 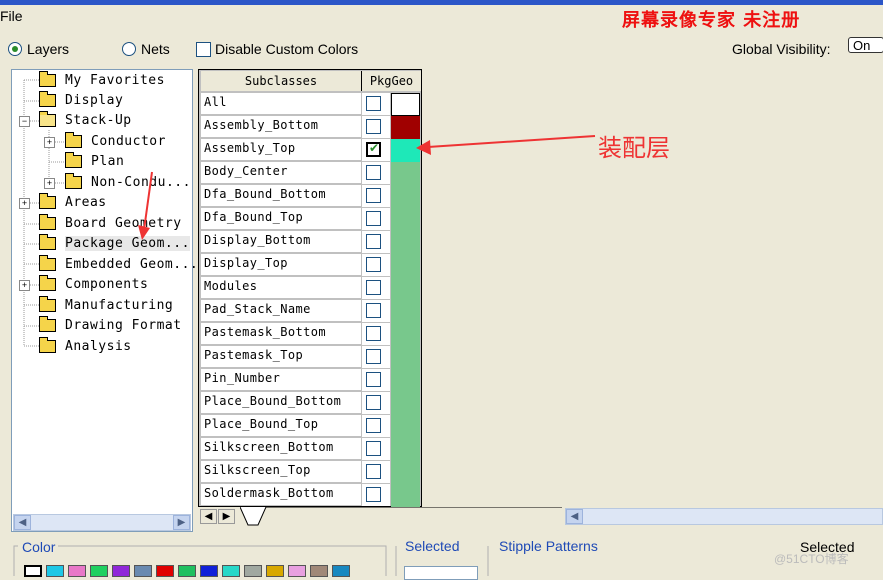 I want to click on grid-row: Display_Bottom, so click(x=310, y=242).